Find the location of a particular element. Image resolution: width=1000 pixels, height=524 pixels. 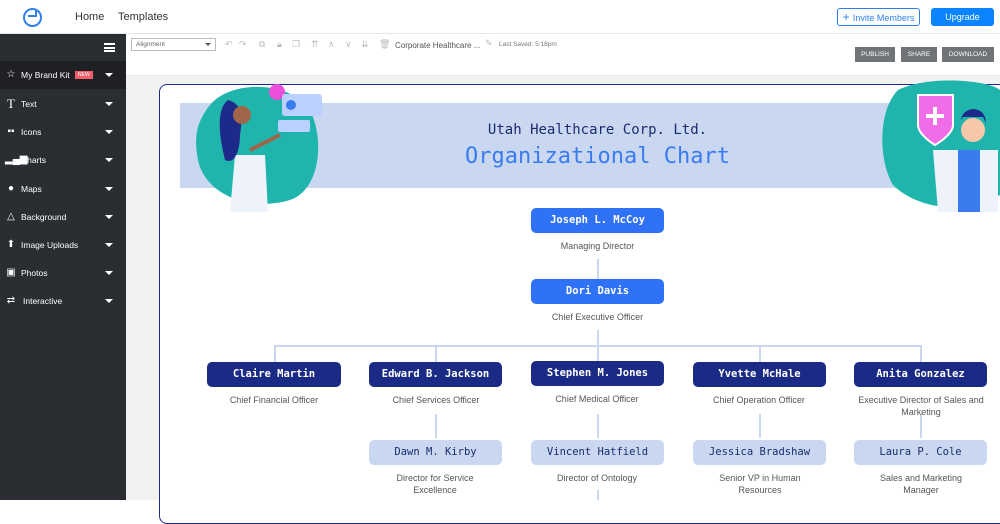

sidebar-item-label: Icons is located at coordinates (31, 132).